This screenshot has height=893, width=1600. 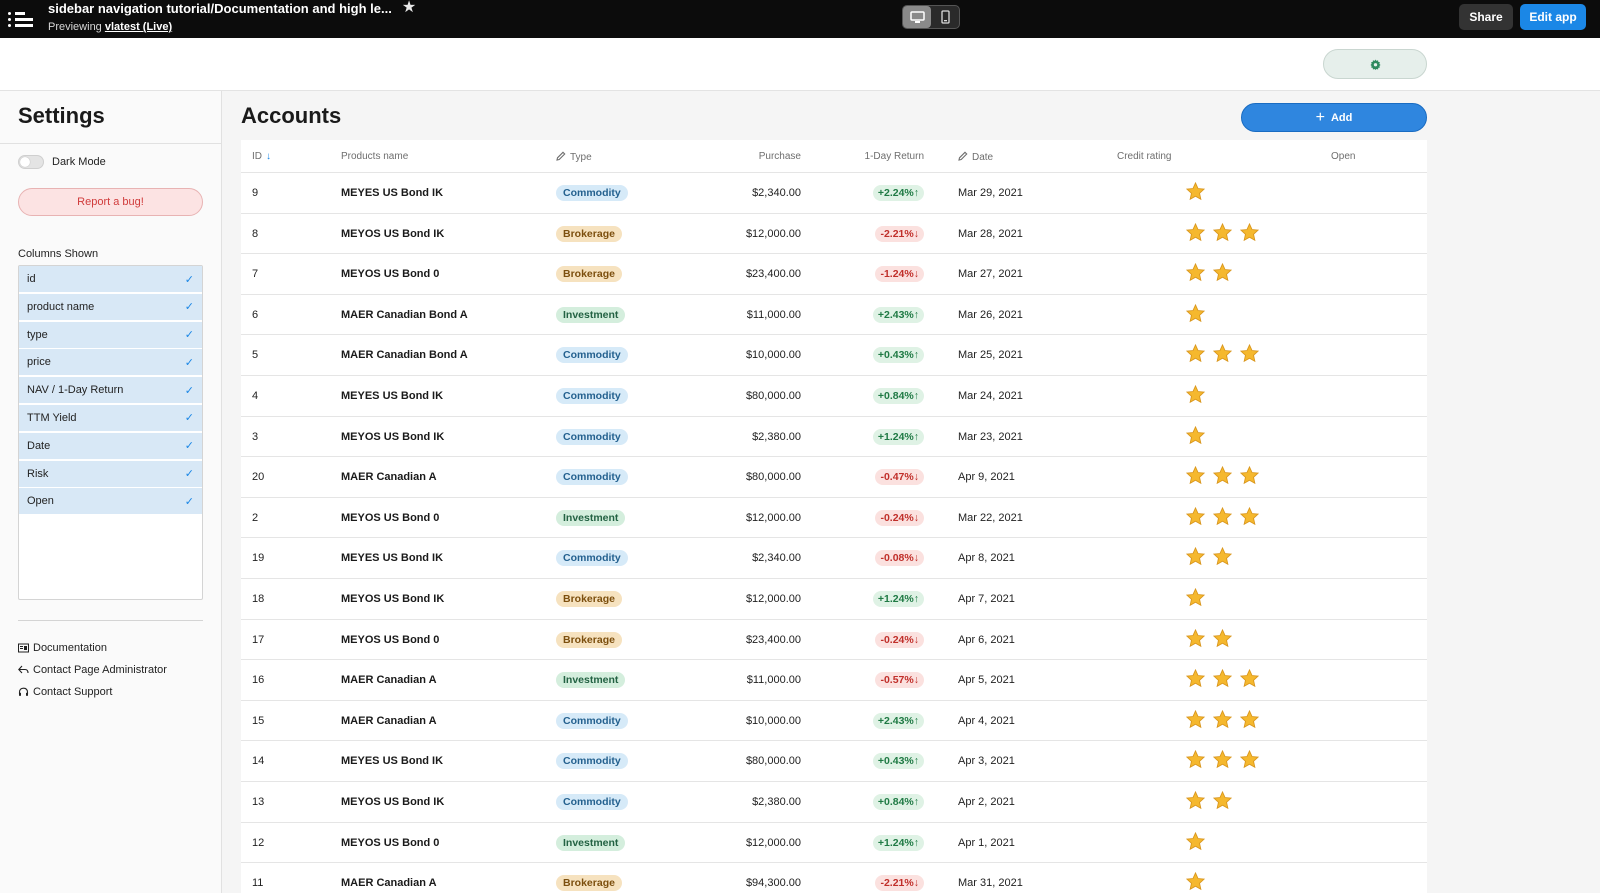 What do you see at coordinates (110, 445) in the screenshot?
I see `column-option-date: Date ✓` at bounding box center [110, 445].